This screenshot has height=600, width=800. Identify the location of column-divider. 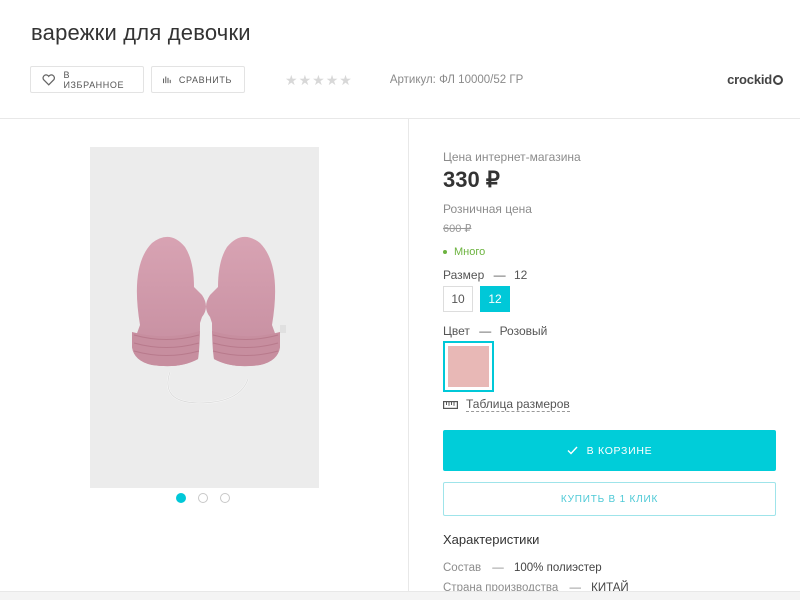
(408, 359).